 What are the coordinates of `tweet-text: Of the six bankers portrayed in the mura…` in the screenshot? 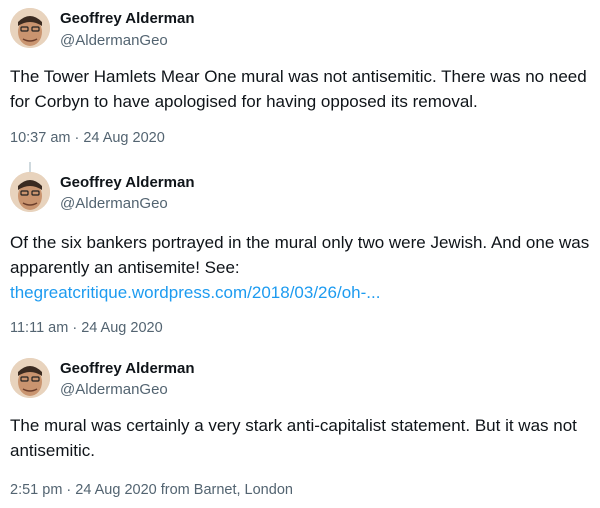 It's located at (300, 255).